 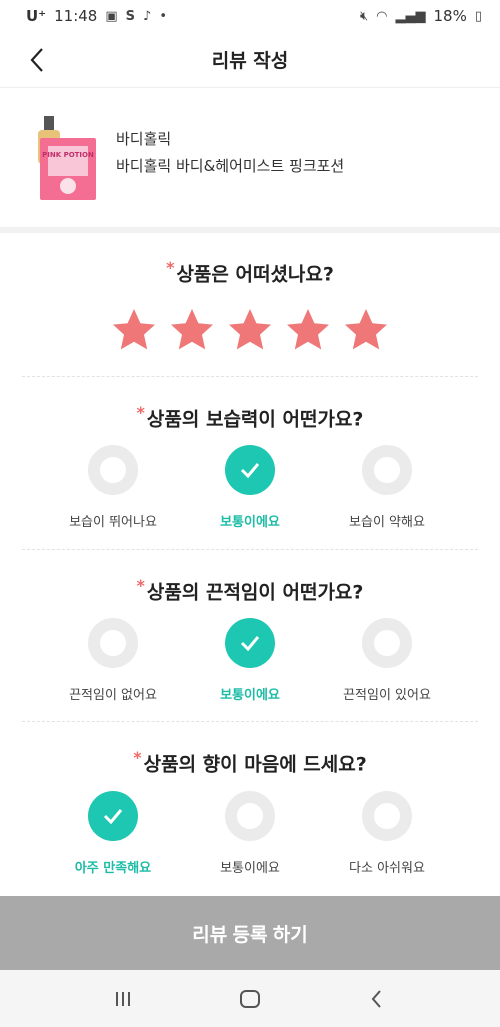 I want to click on section-divider, so click(x=250, y=230).